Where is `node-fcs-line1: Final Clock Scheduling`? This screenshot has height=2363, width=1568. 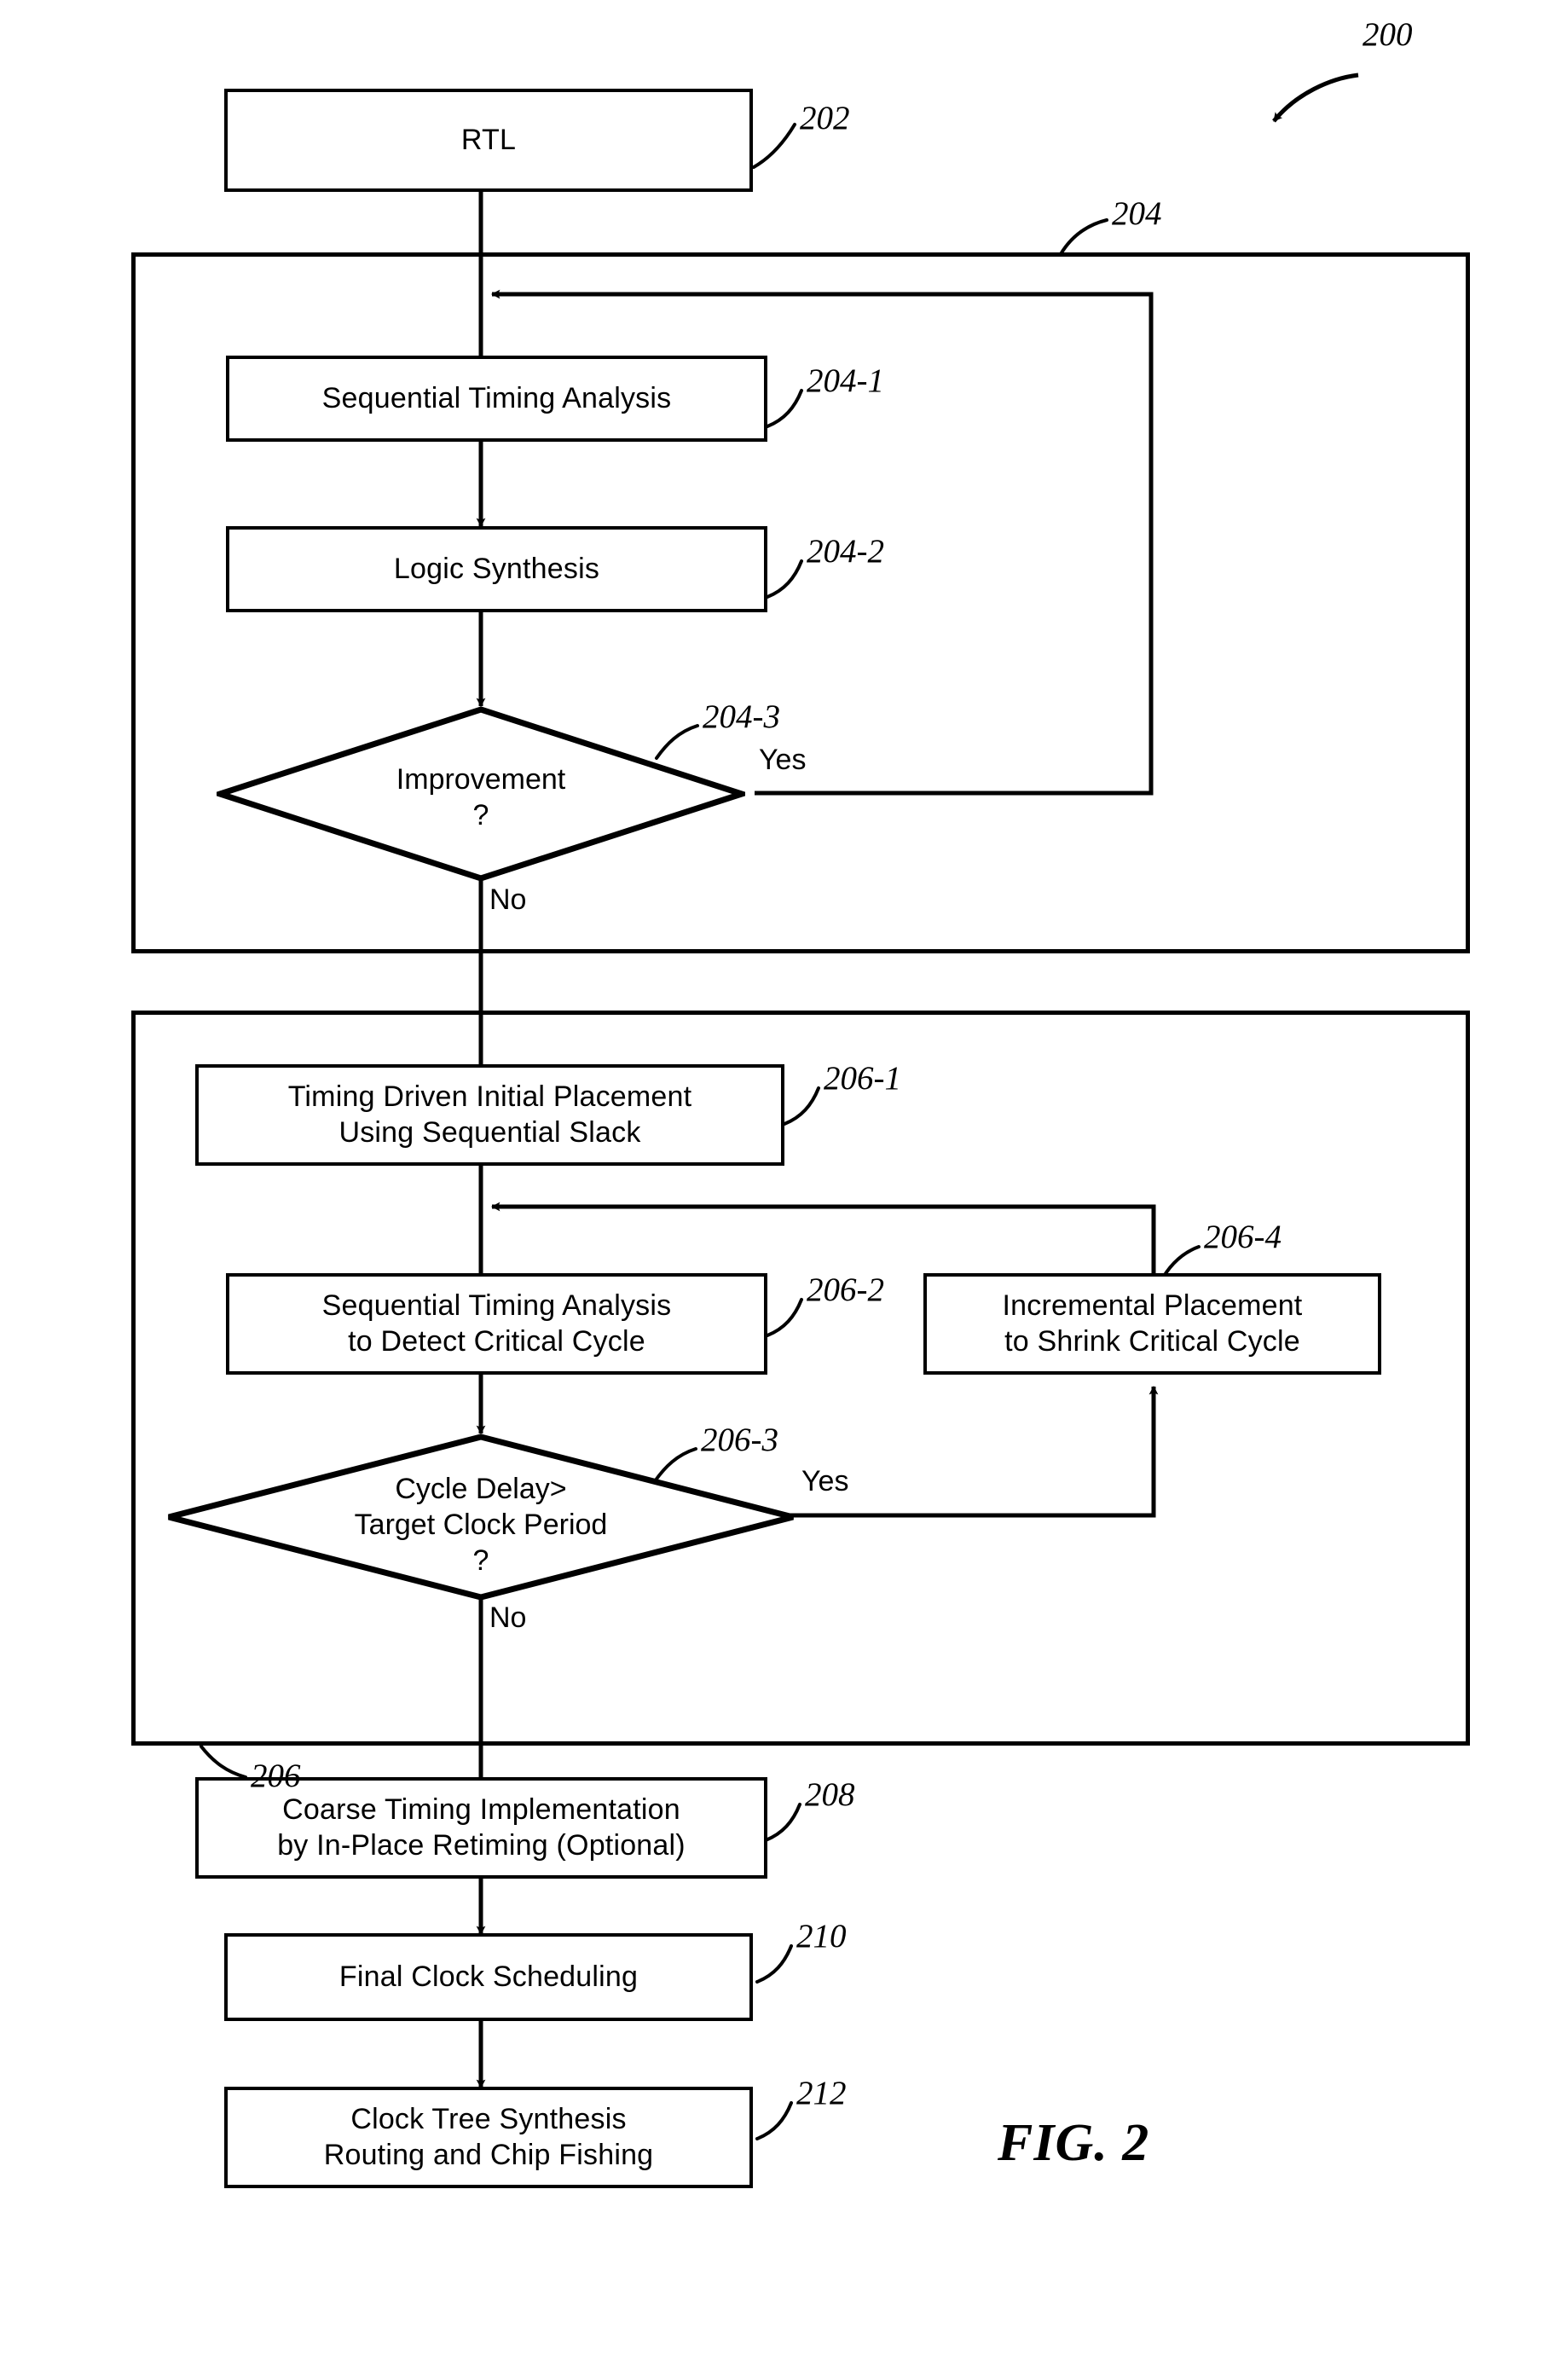 node-fcs-line1: Final Clock Scheduling is located at coordinates (488, 1976).